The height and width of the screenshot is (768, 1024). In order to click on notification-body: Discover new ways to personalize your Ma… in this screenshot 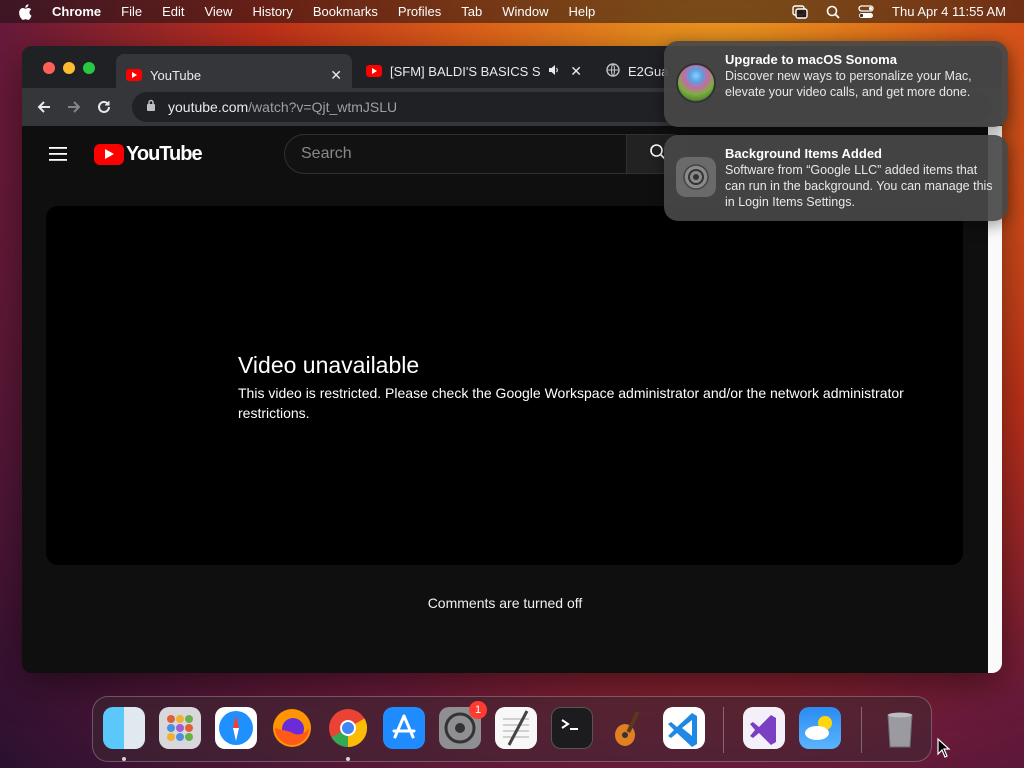, I will do `click(848, 84)`.